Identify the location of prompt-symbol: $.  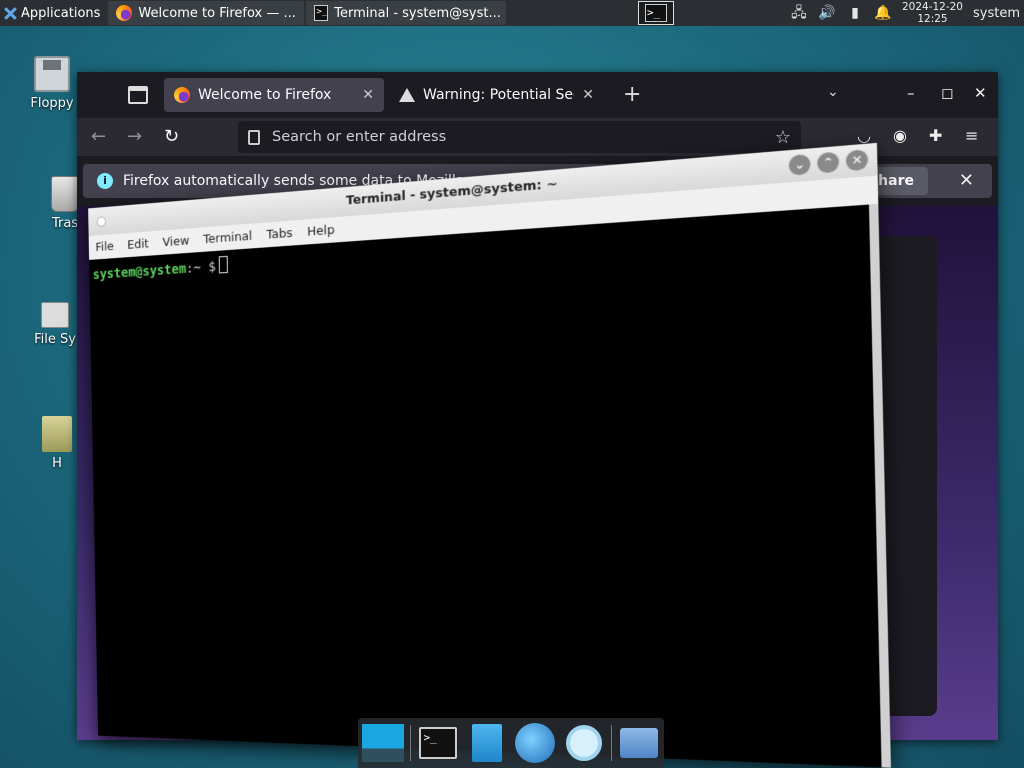
(212, 267).